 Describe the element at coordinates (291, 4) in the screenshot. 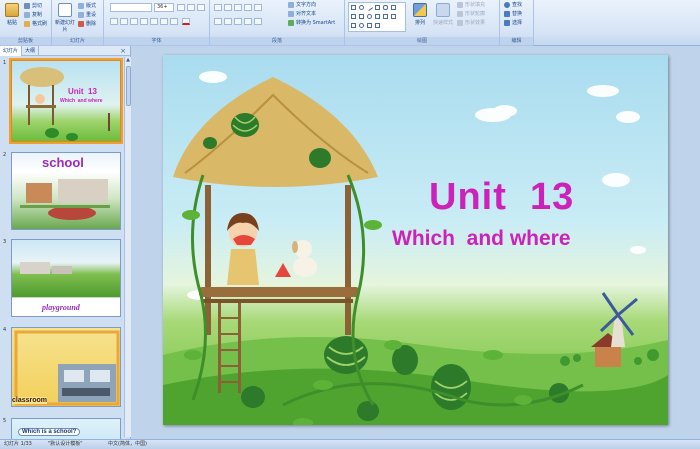

I see `text-direction-icon` at that location.